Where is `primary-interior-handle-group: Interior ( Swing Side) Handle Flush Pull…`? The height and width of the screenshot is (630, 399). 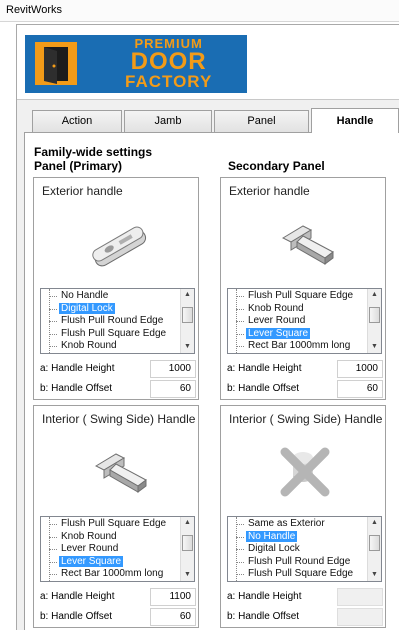 primary-interior-handle-group: Interior ( Swing Side) Handle Flush Pull… is located at coordinates (116, 516).